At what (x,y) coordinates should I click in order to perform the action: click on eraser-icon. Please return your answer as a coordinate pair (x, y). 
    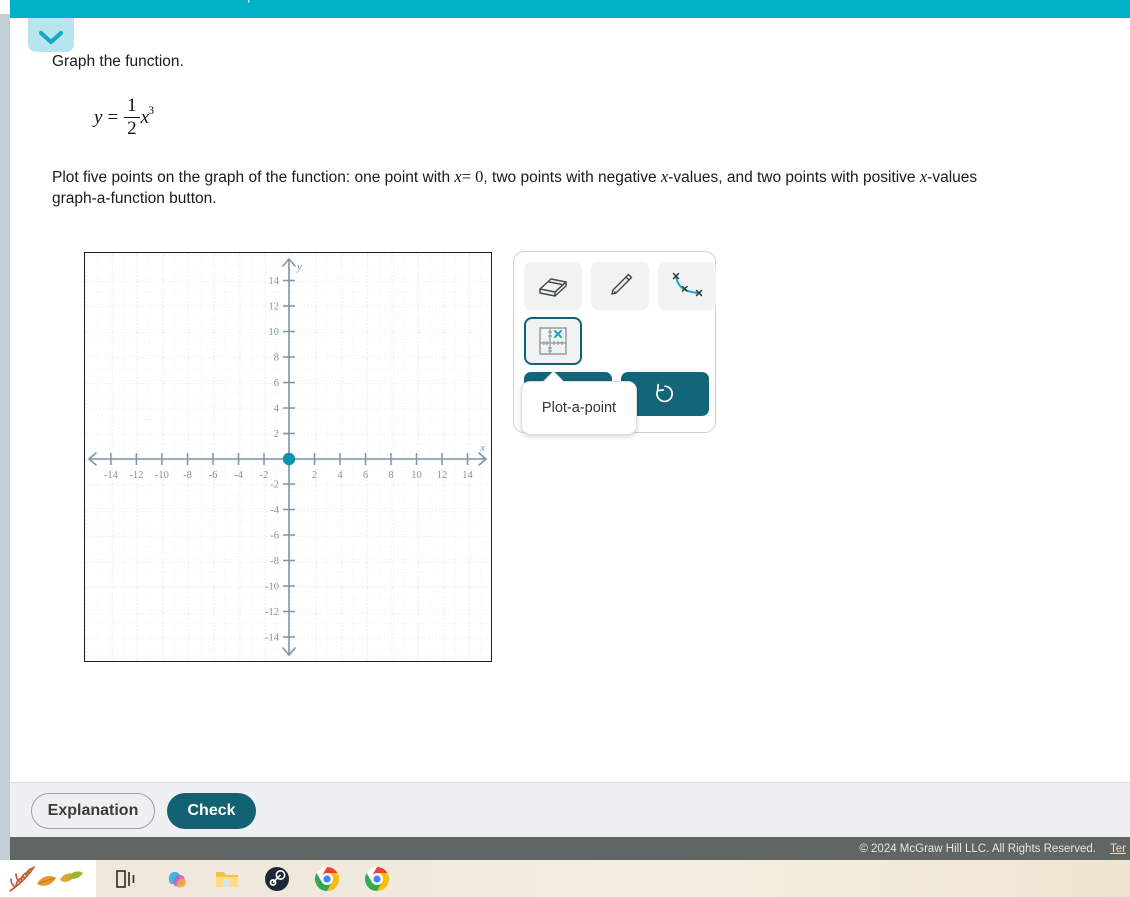
    Looking at the image, I should click on (553, 286).